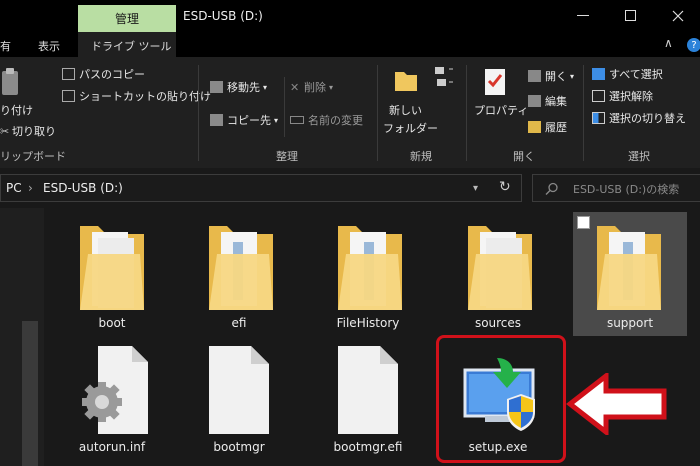 Image resolution: width=700 pixels, height=466 pixels. Describe the element at coordinates (68, 96) in the screenshot. I see `paste-shortcut-icon` at that location.